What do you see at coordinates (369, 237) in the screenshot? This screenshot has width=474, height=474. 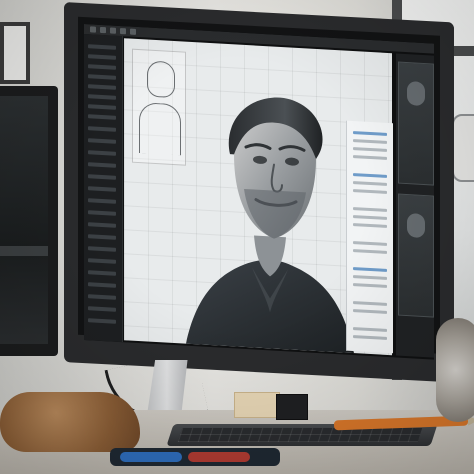 I see `properties-panel` at bounding box center [369, 237].